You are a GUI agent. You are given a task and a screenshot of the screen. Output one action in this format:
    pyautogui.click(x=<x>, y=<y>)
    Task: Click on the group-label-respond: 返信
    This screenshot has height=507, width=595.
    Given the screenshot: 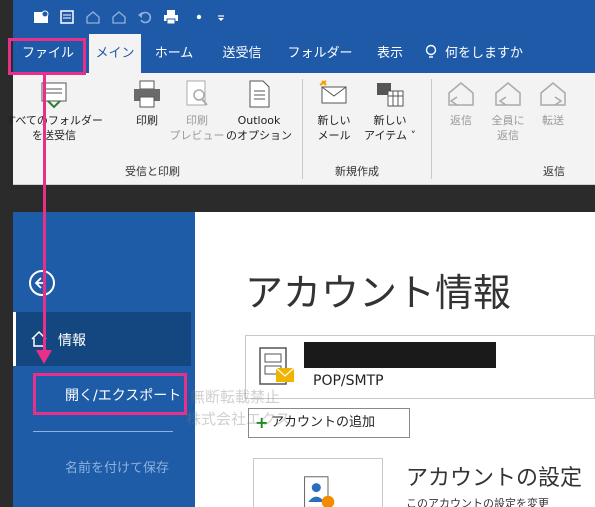 What is the action you would take?
    pyautogui.click(x=554, y=171)
    